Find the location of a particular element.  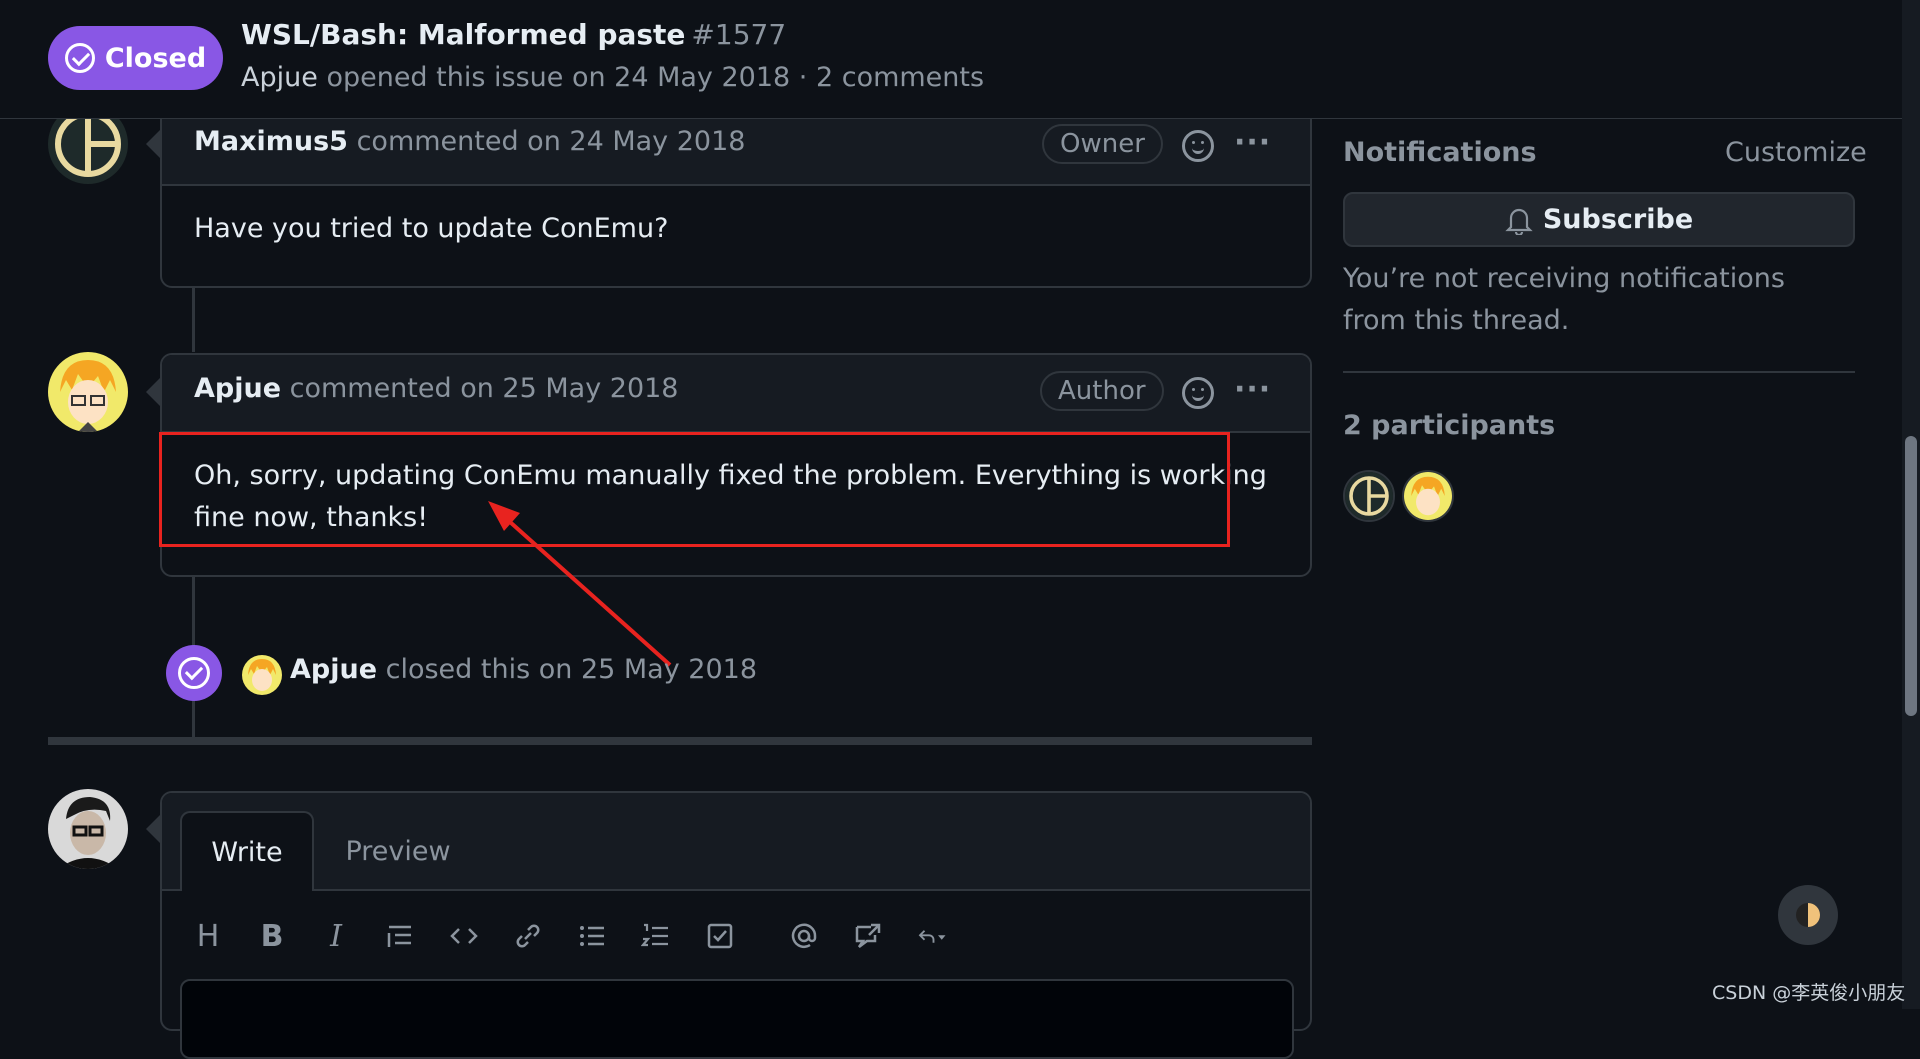

issue-title: WSL/Bash: Malformed paste #1577 is located at coordinates (513, 34).